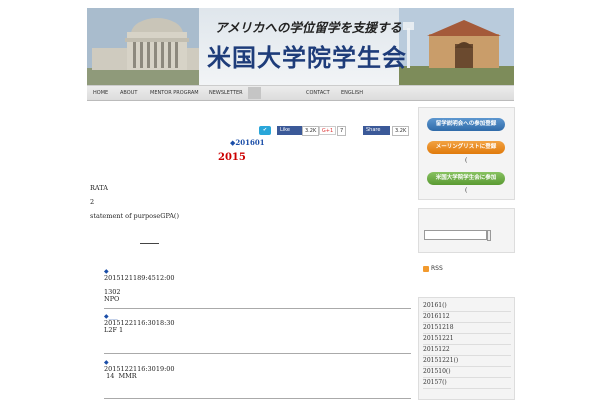 This screenshot has height=400, width=600. Describe the element at coordinates (128, 93) in the screenshot. I see `nav-about: ABOUT` at that location.